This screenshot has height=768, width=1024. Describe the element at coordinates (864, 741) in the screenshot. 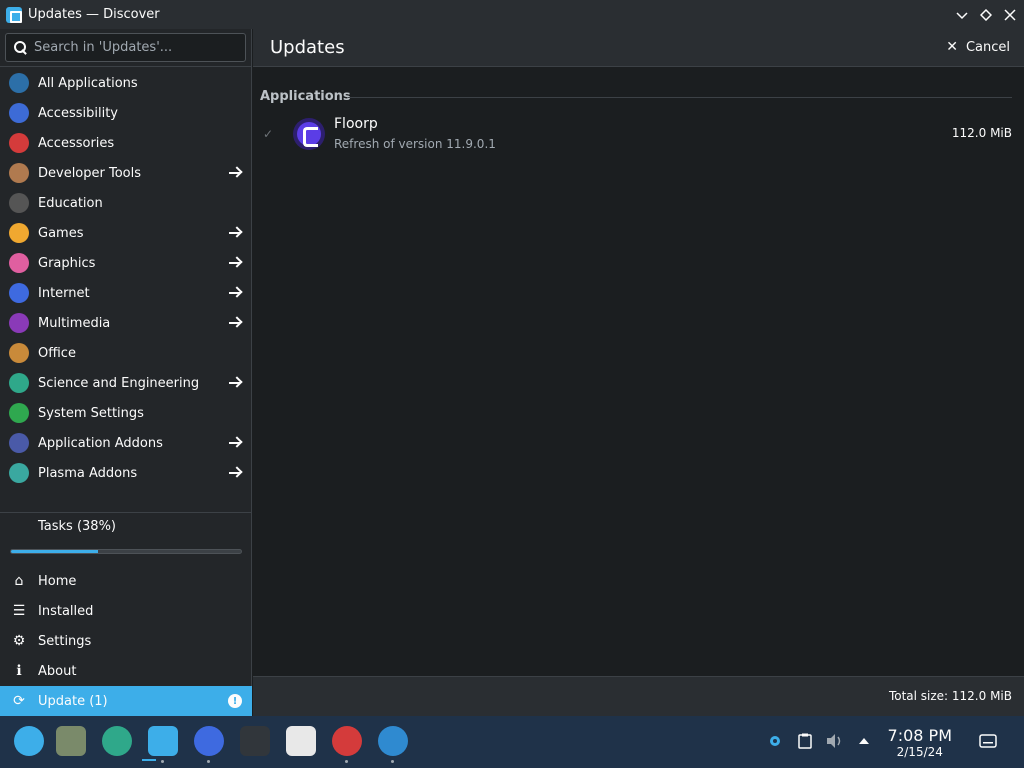

I see `tray-expand-icon` at that location.